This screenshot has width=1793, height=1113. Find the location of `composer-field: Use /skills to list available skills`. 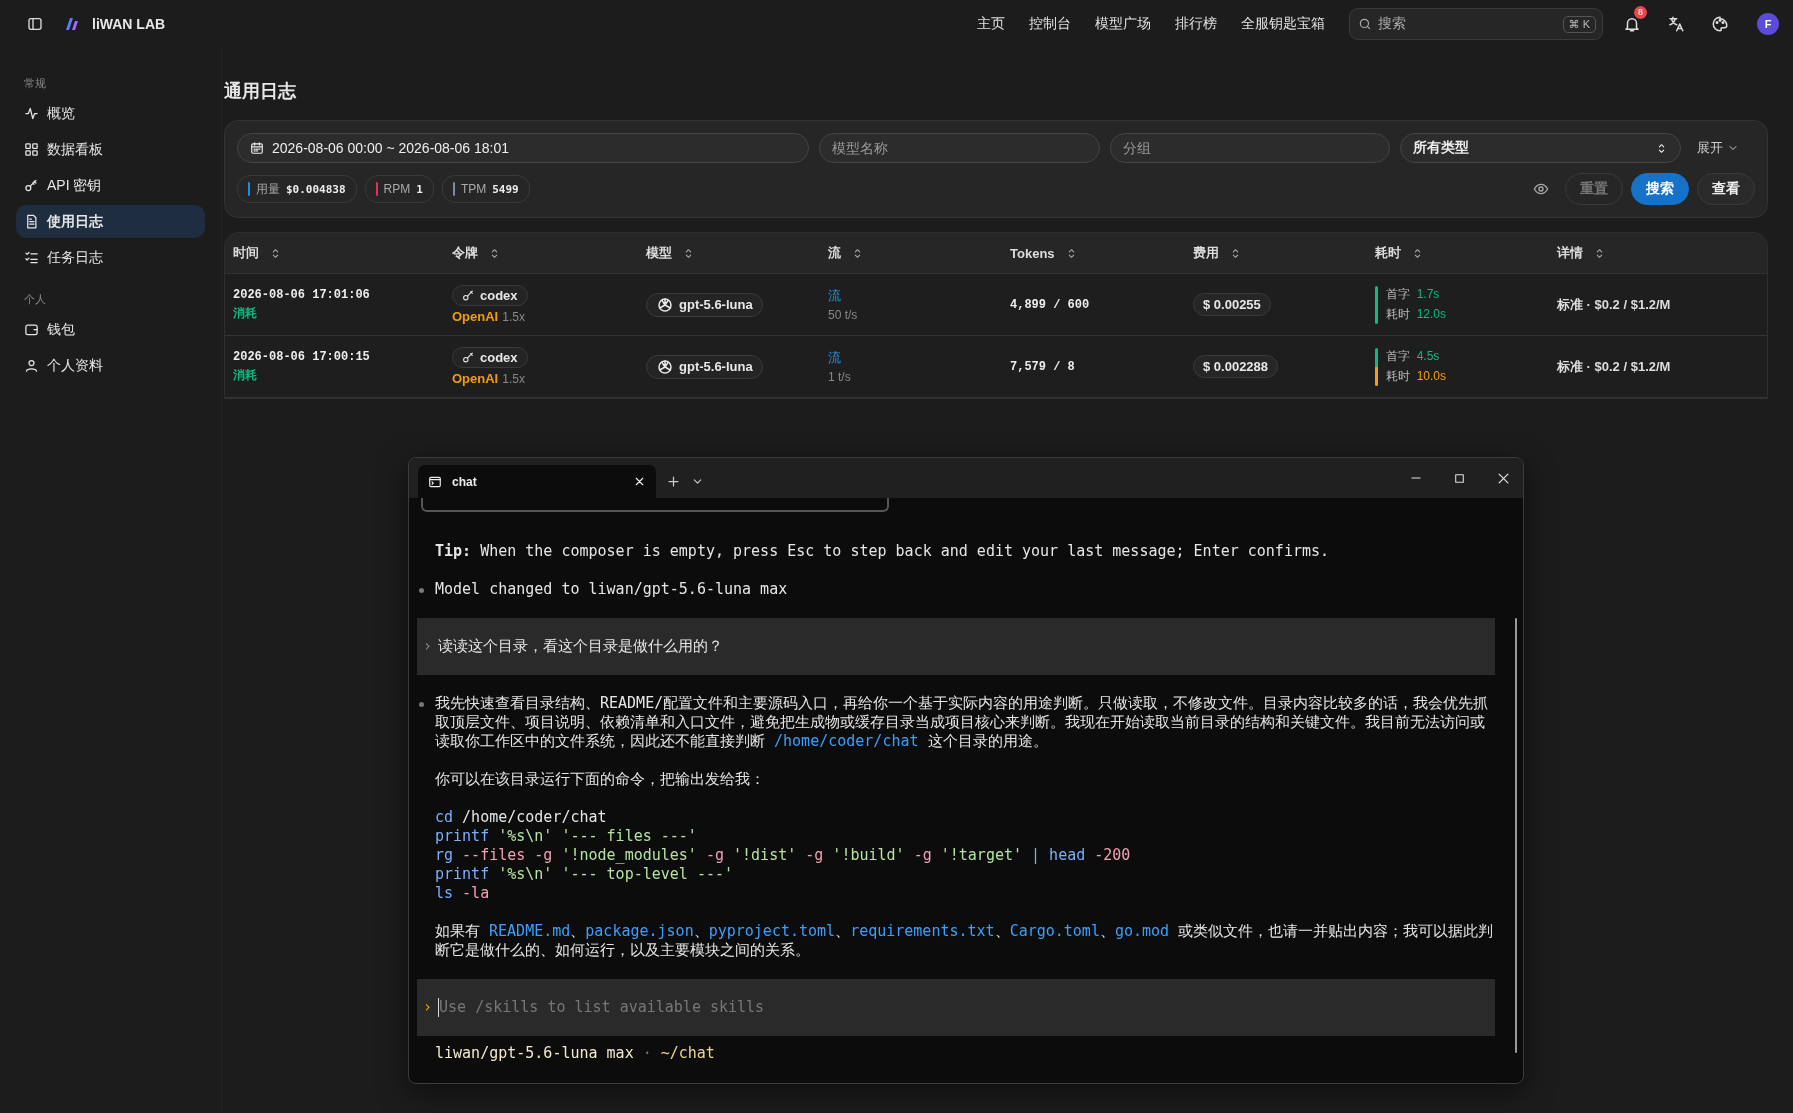

composer-field: Use /skills to list available skills is located at coordinates (966, 1007).